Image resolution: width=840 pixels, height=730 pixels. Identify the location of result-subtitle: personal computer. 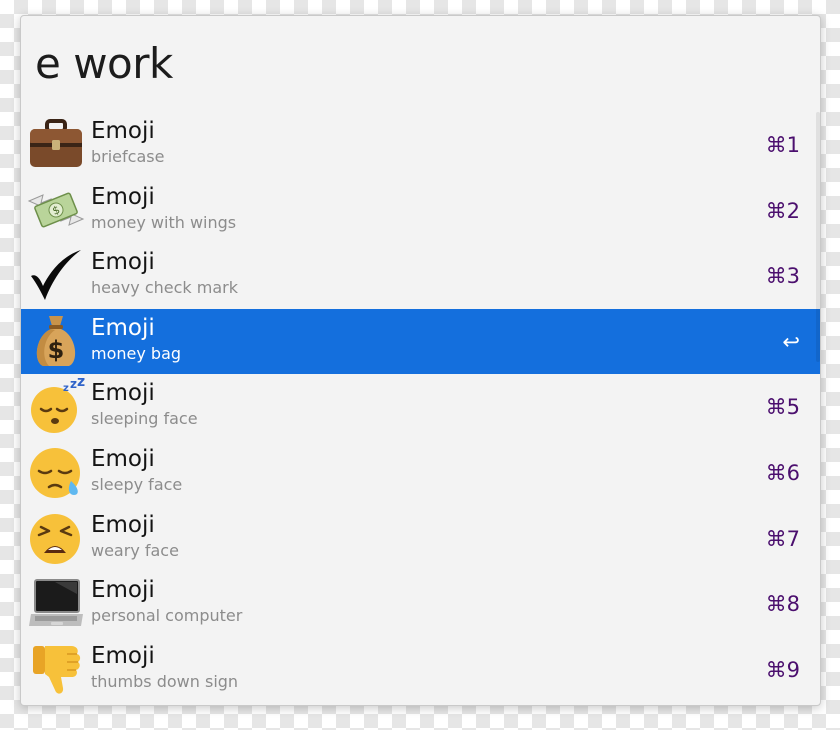
(167, 616).